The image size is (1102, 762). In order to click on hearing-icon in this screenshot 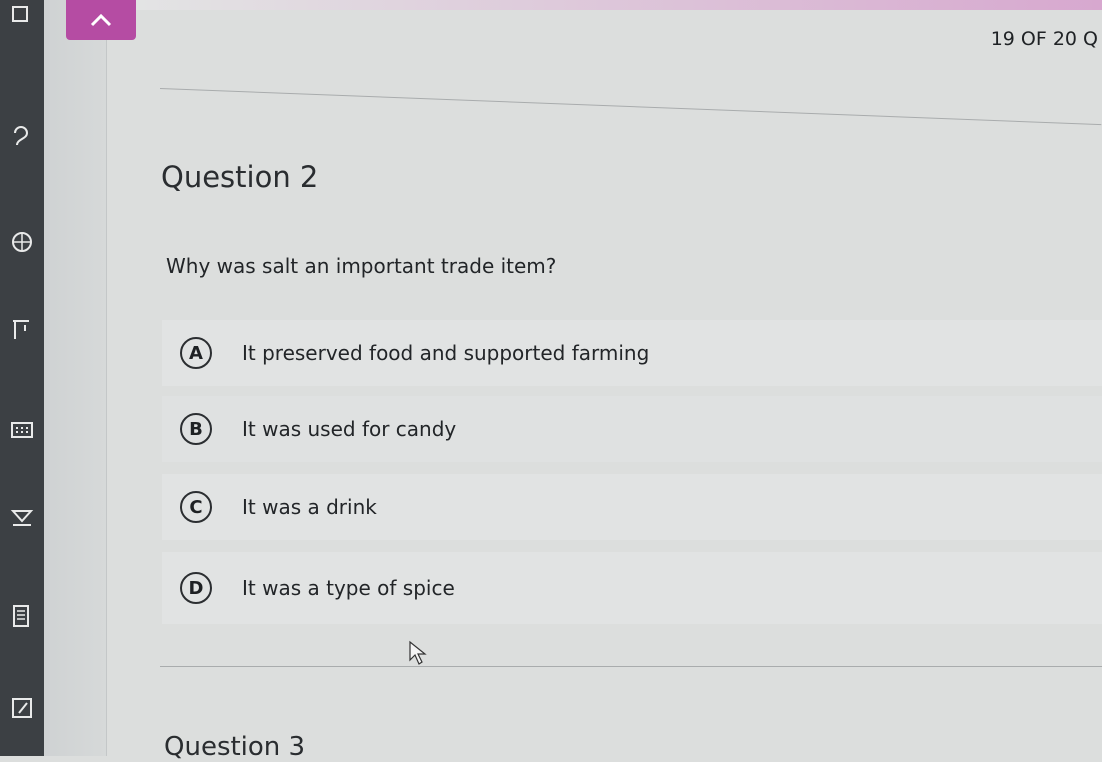, I will do `click(22, 138)`.